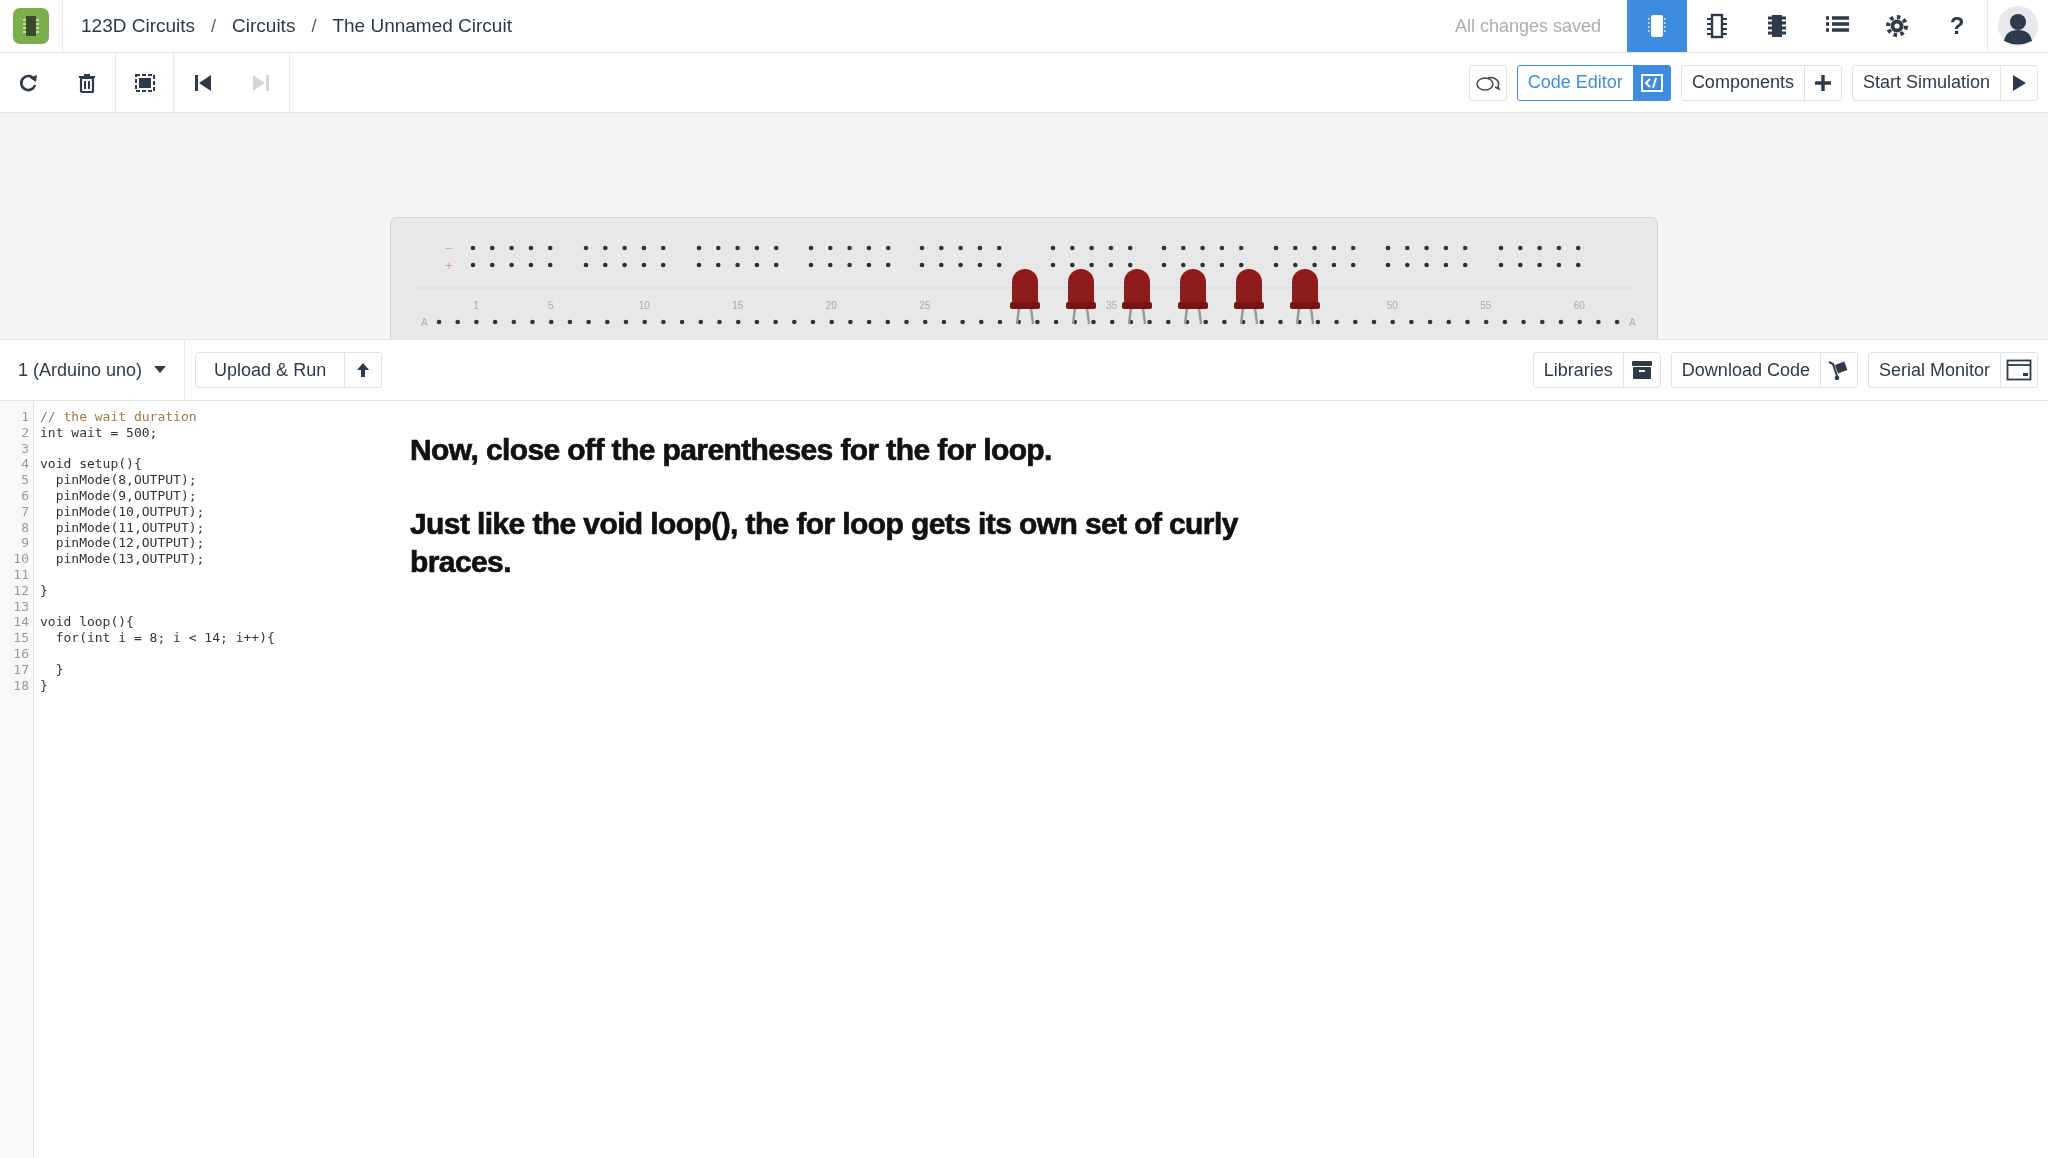 This screenshot has height=1158, width=2048. What do you see at coordinates (25, 417) in the screenshot?
I see `line-number: 1` at bounding box center [25, 417].